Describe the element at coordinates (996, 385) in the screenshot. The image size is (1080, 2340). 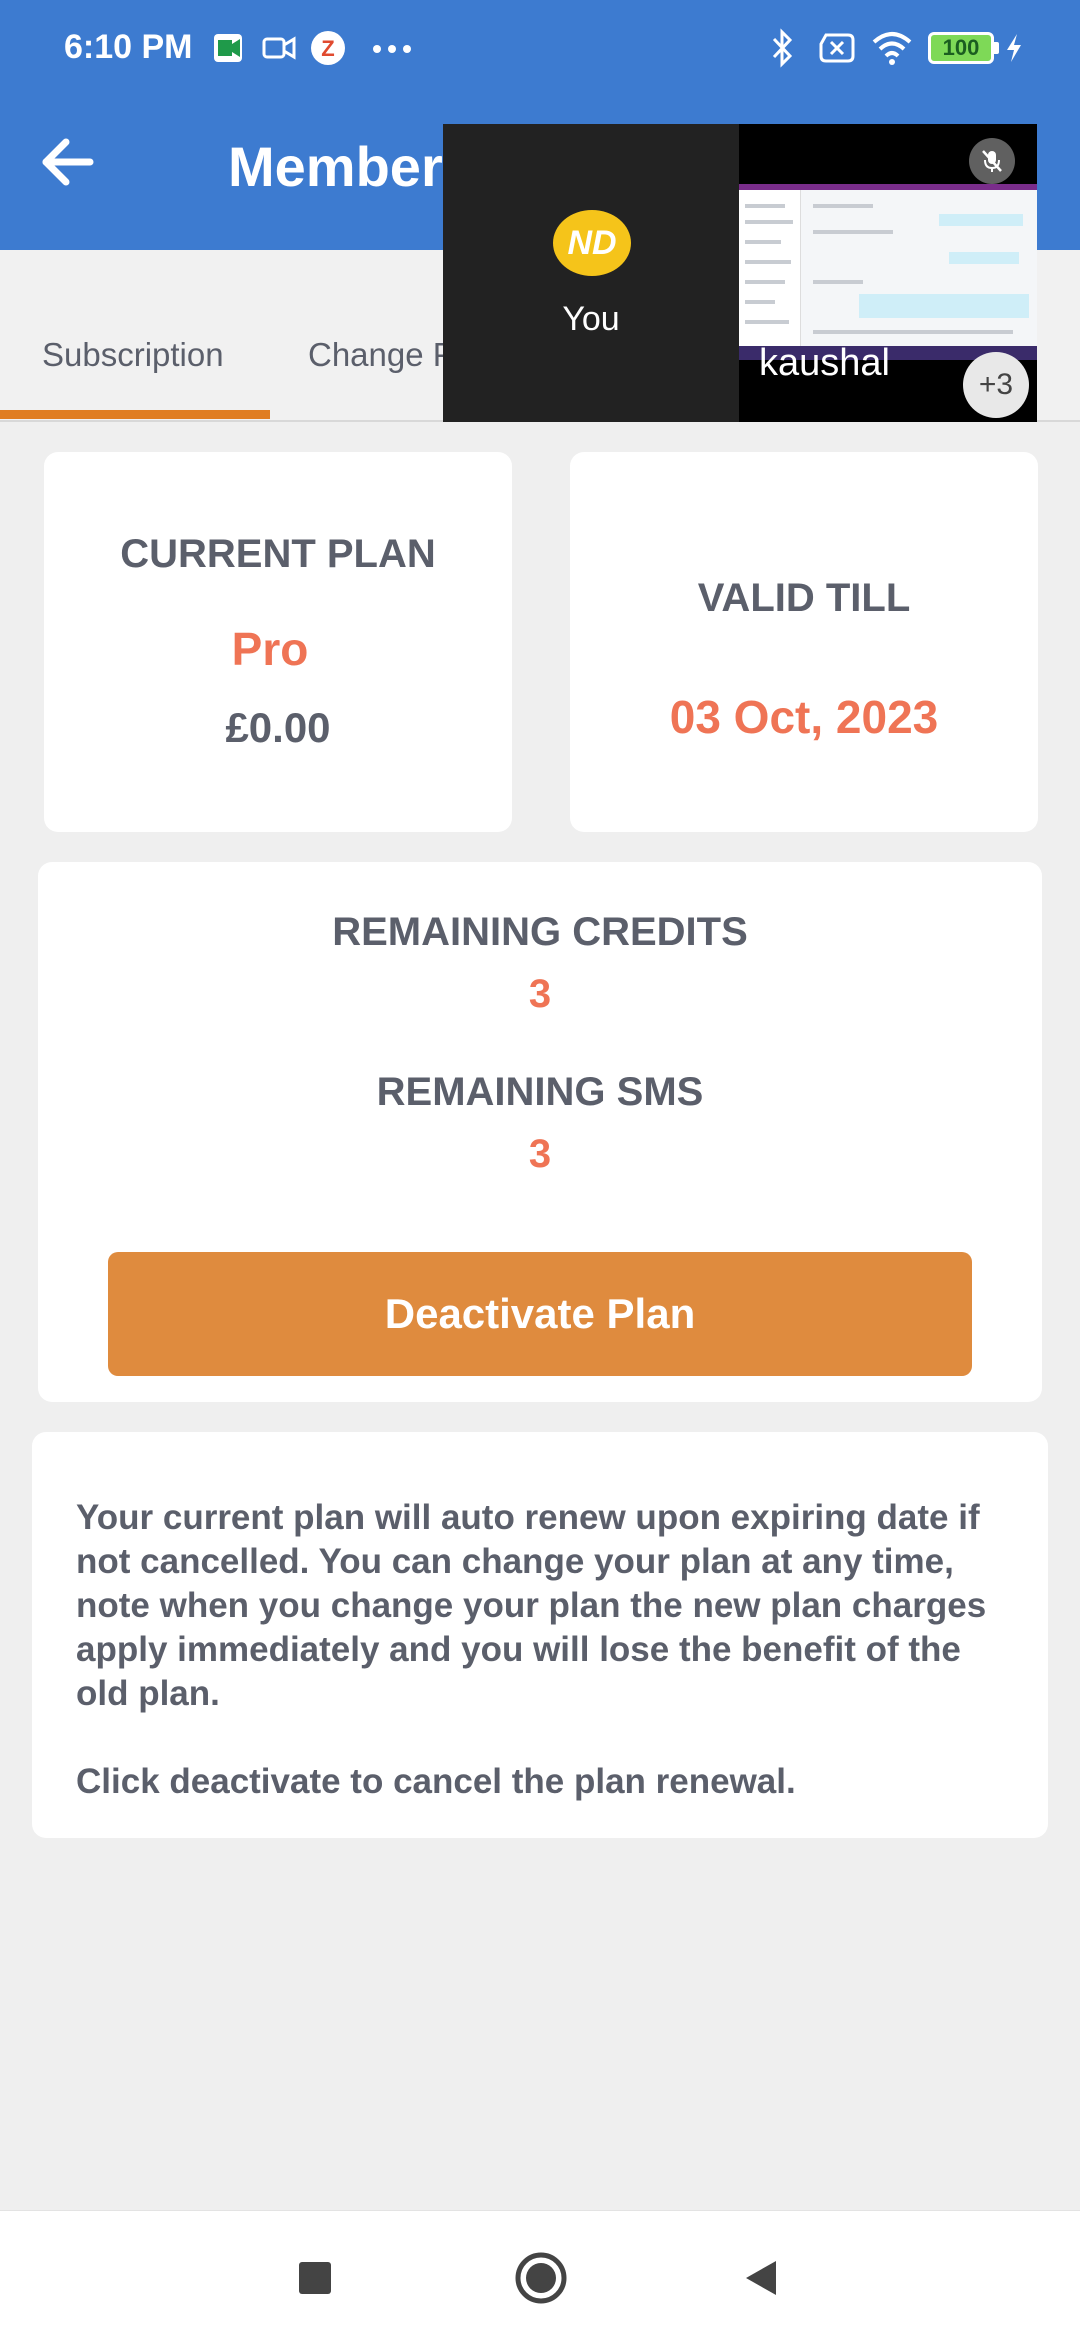
I see `extra-participants-badge: +3` at that location.